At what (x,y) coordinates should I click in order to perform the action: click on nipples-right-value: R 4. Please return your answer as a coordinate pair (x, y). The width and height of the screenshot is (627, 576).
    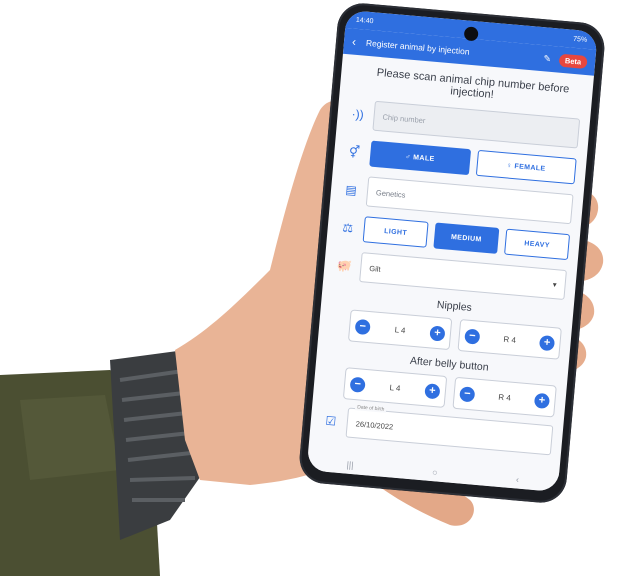
    Looking at the image, I should click on (510, 339).